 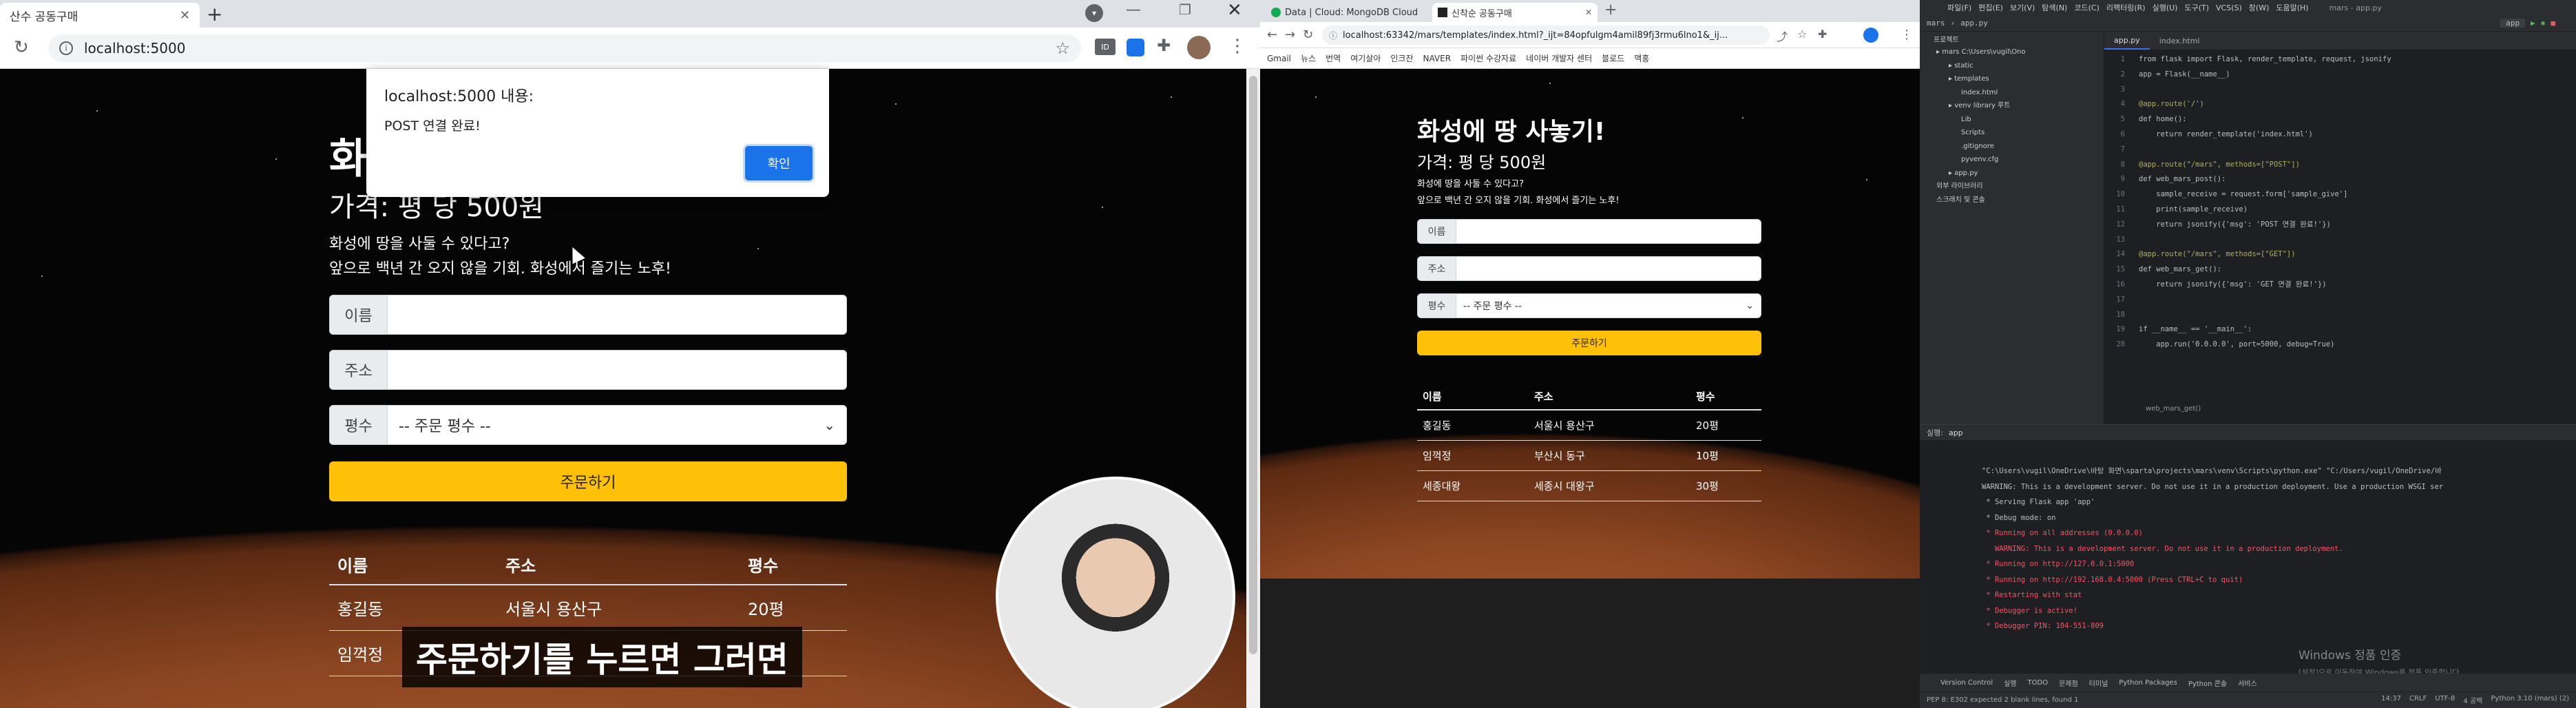 I want to click on menu-item: 편집(E), so click(x=1990, y=7).